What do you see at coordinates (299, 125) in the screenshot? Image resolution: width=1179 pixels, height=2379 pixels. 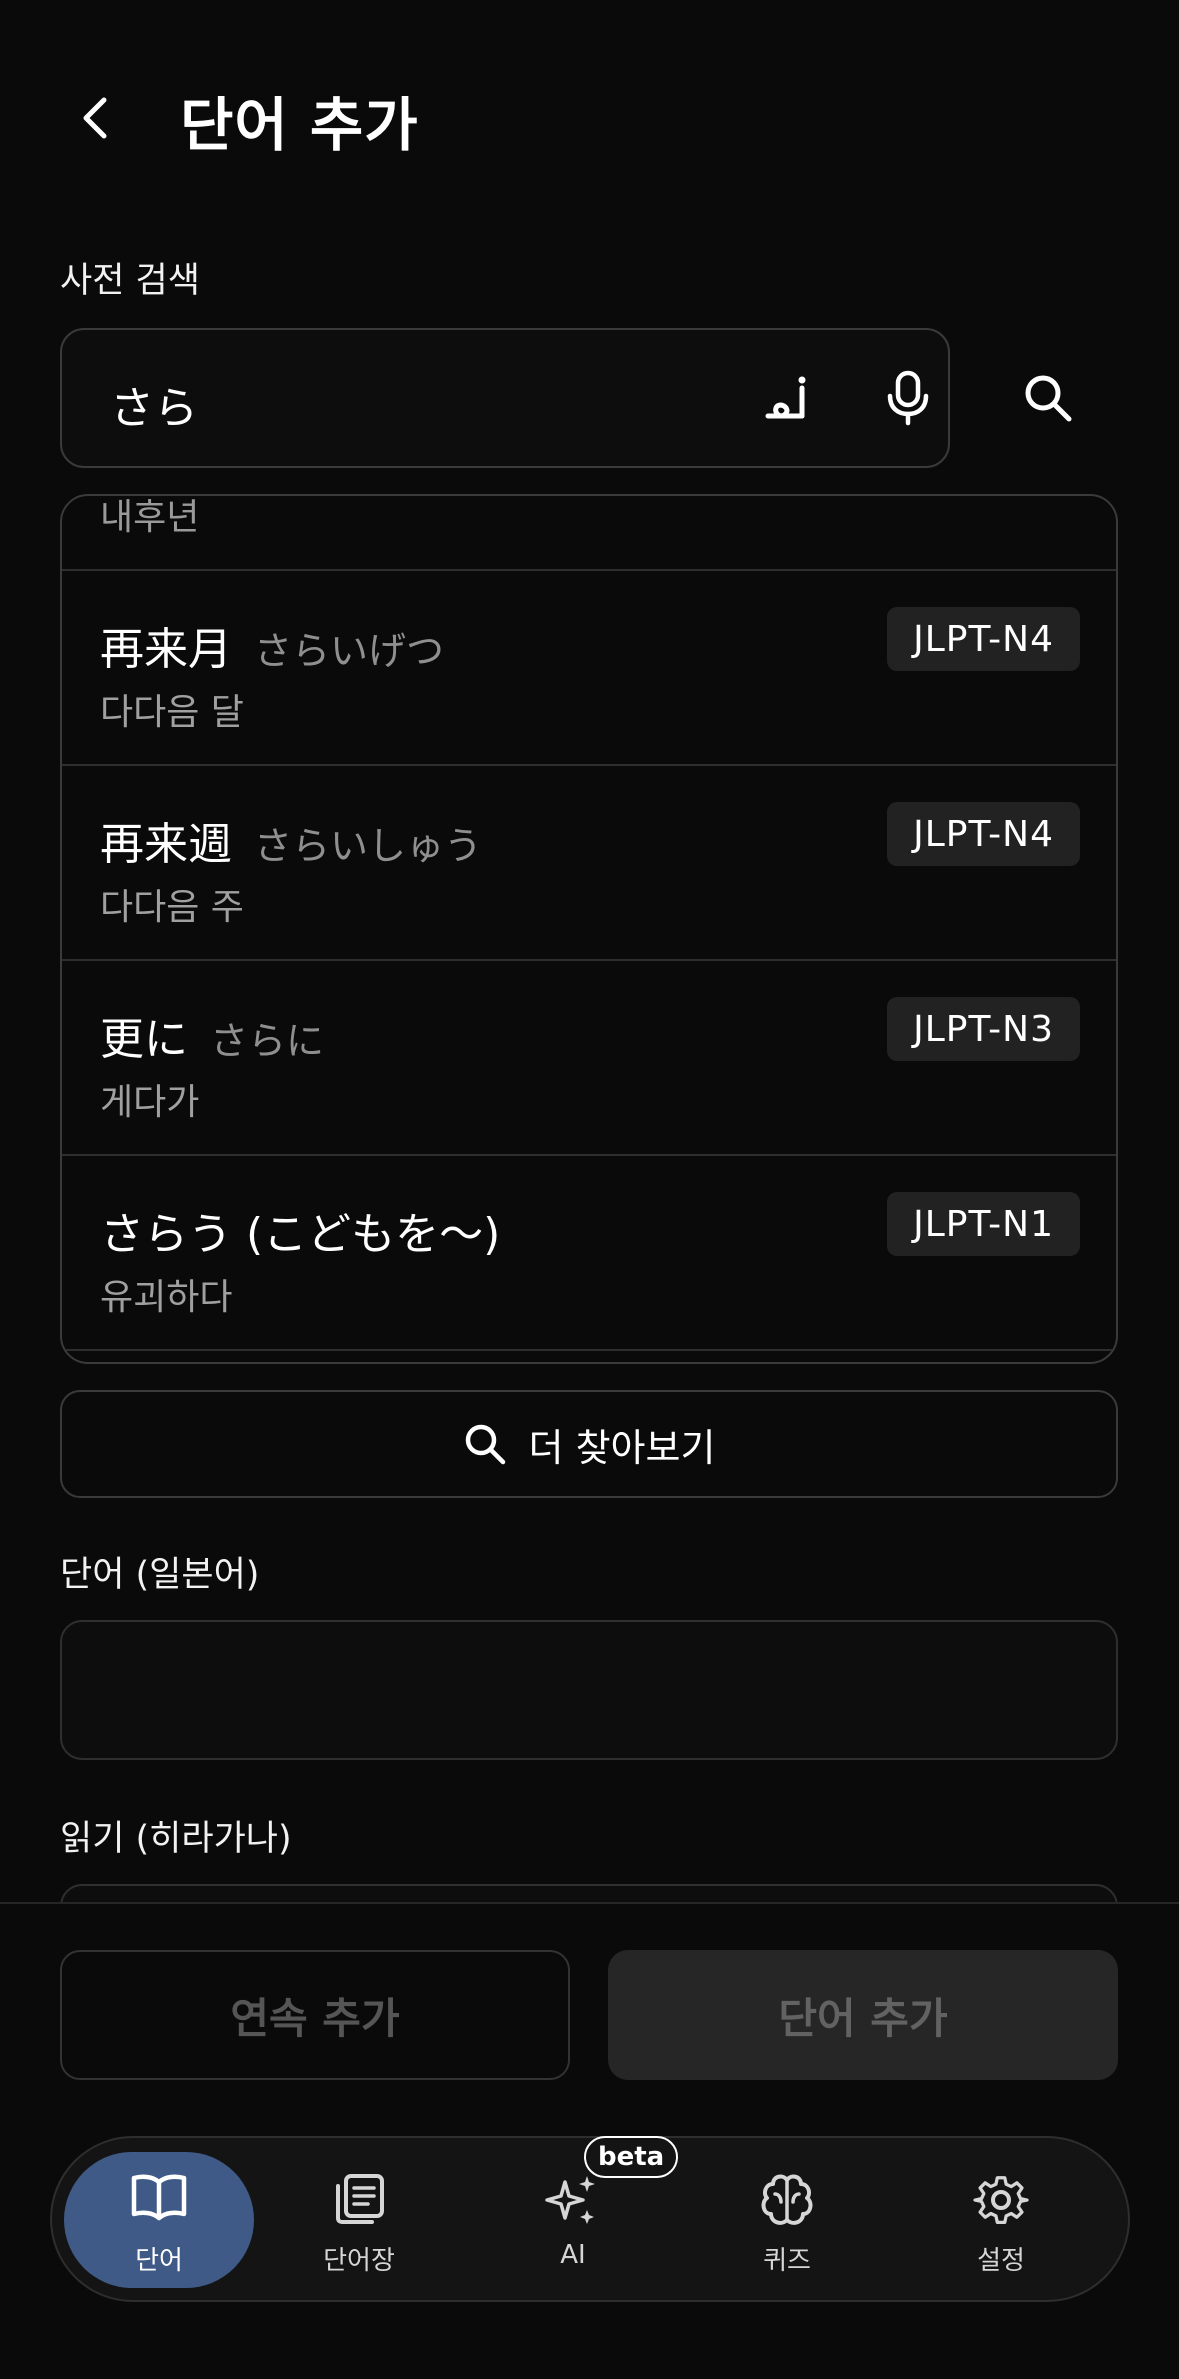 I see `page-title: 단어 추가` at bounding box center [299, 125].